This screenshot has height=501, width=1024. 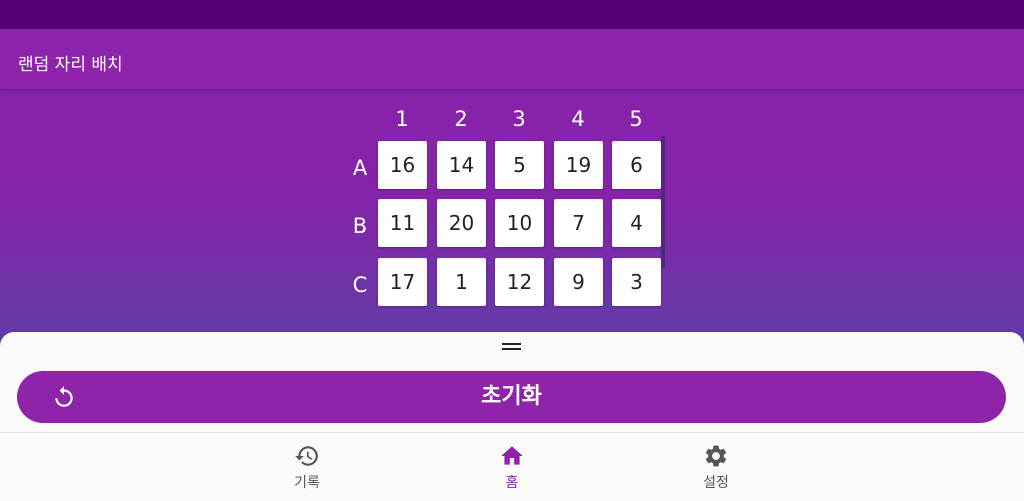 What do you see at coordinates (461, 119) in the screenshot?
I see `column-label: 2` at bounding box center [461, 119].